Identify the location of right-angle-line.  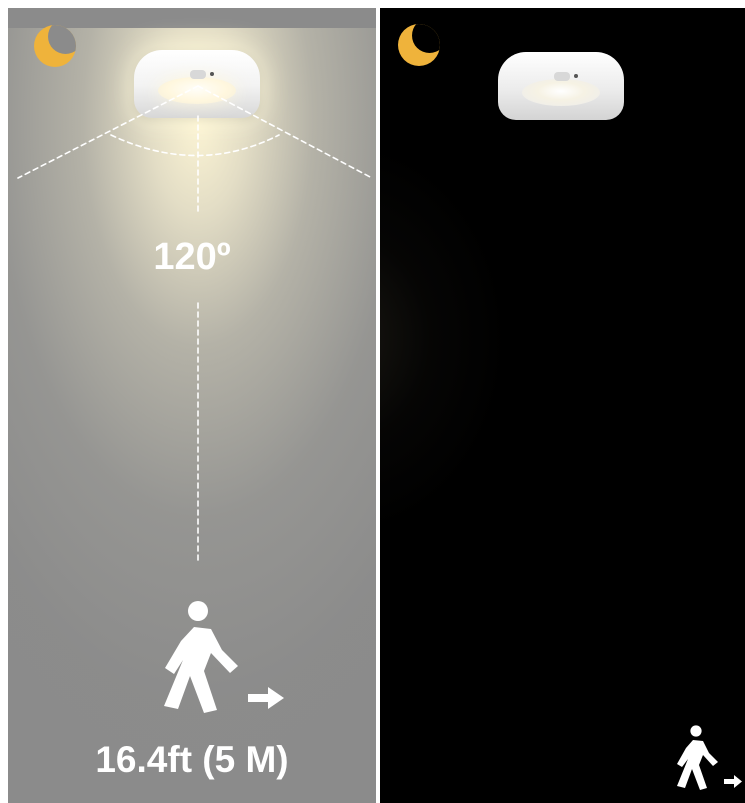
(285, 132).